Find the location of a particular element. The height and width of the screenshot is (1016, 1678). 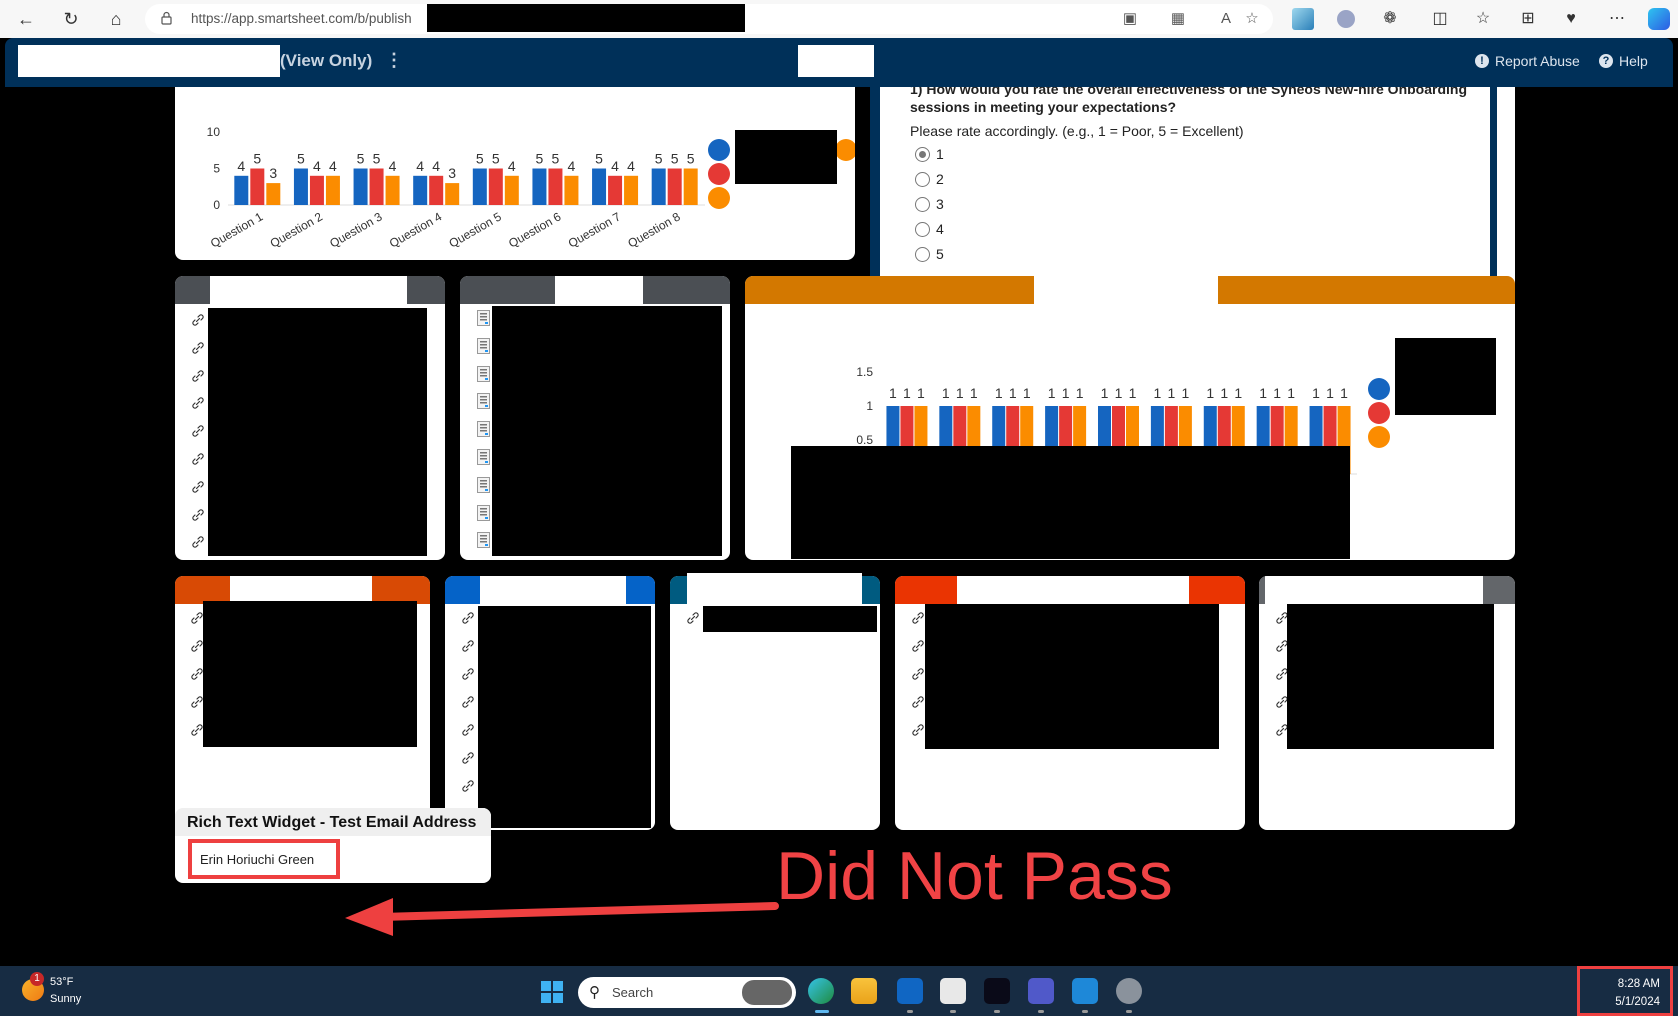

help-link: ? Help is located at coordinates (1623, 61).